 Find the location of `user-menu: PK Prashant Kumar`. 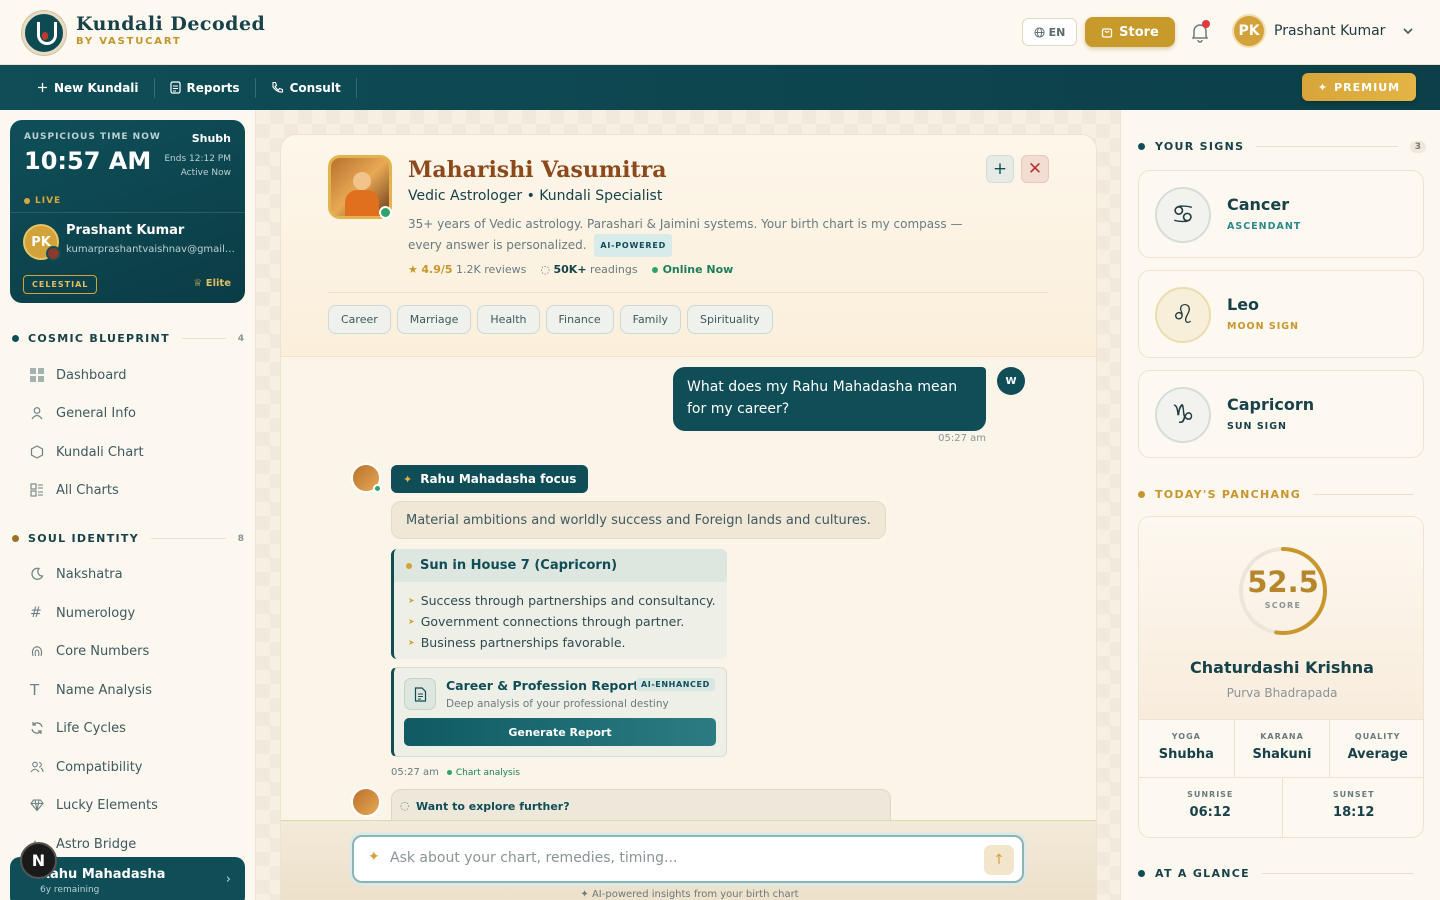

user-menu: PK Prashant Kumar is located at coordinates (1323, 31).